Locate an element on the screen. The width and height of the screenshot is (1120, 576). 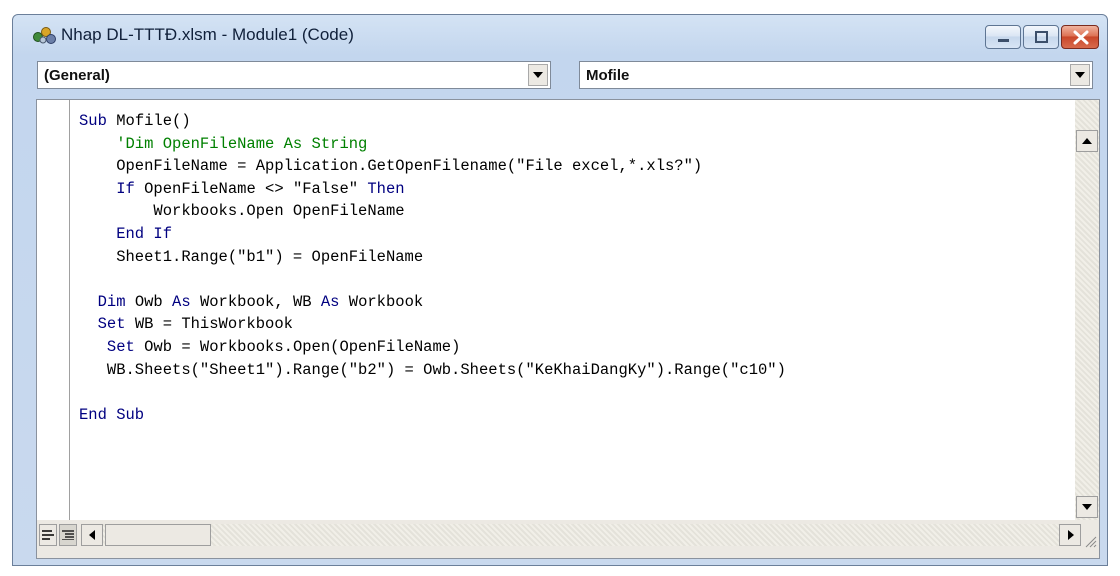
code-keyword: Sub is located at coordinates (98, 121).